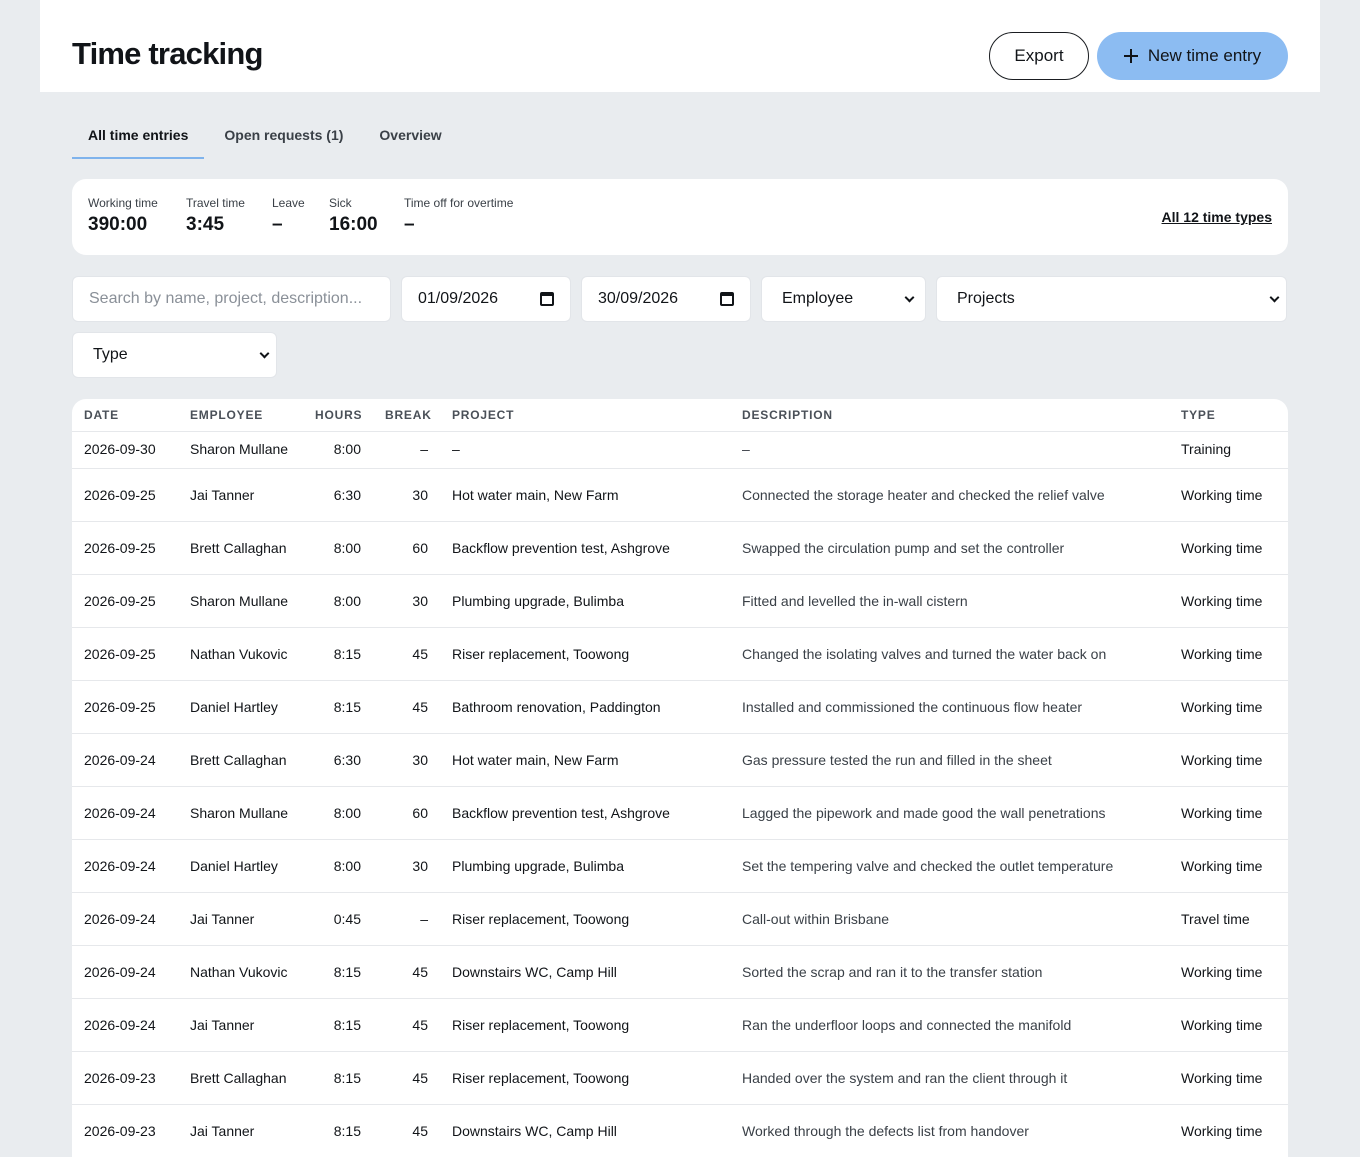 The height and width of the screenshot is (1157, 1360). Describe the element at coordinates (410, 135) in the screenshot. I see `tab-overview: Overview` at that location.